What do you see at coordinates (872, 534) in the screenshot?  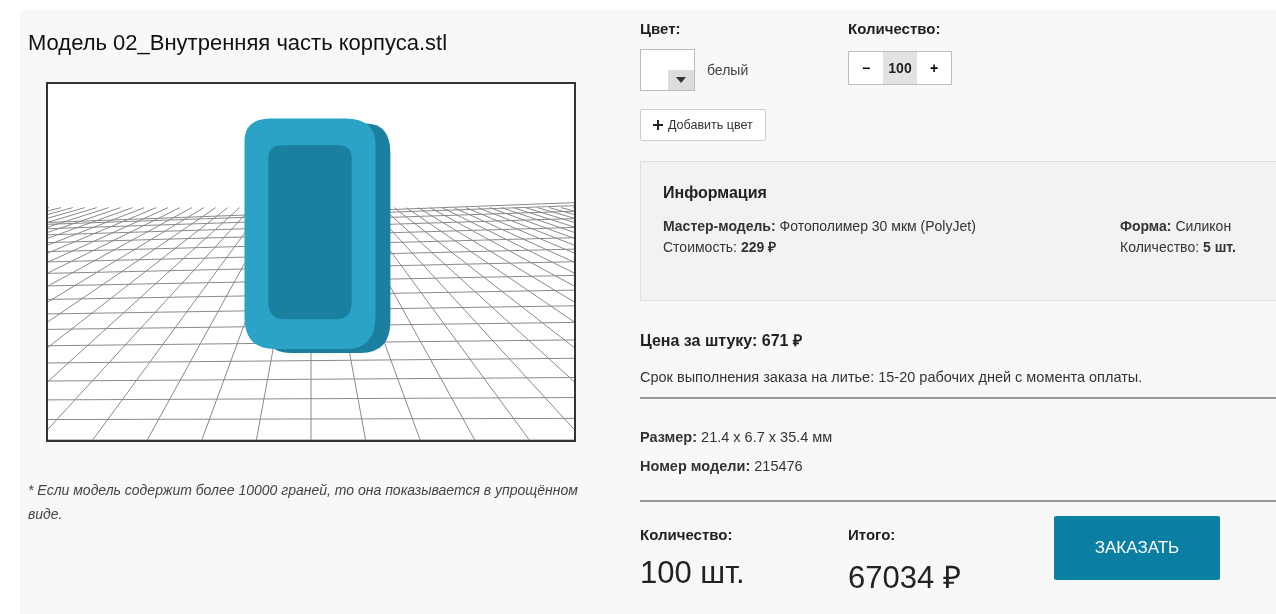 I see `total-label: Итого:` at bounding box center [872, 534].